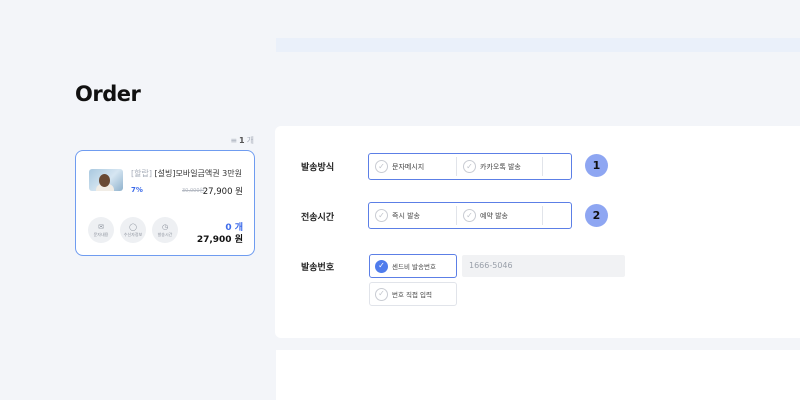 The width and height of the screenshot is (800, 400). I want to click on cart-count: ≡ 1 개, so click(227, 140).